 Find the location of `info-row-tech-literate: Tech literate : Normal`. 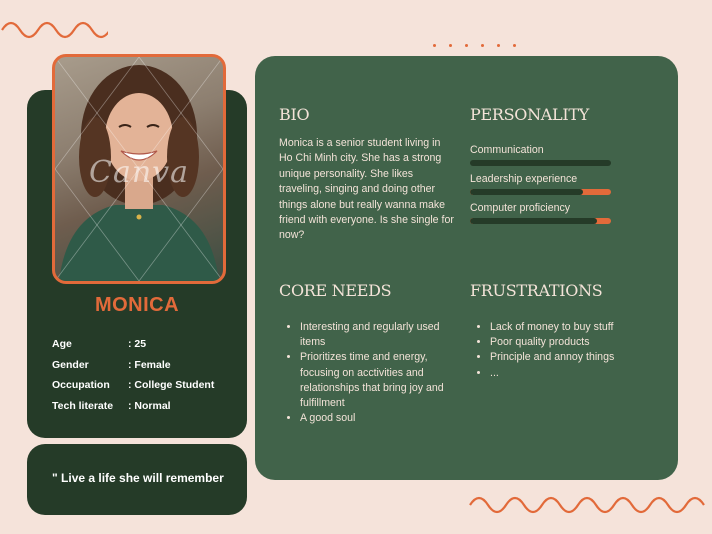

info-row-tech-literate: Tech literate : Normal is located at coordinates (147, 406).